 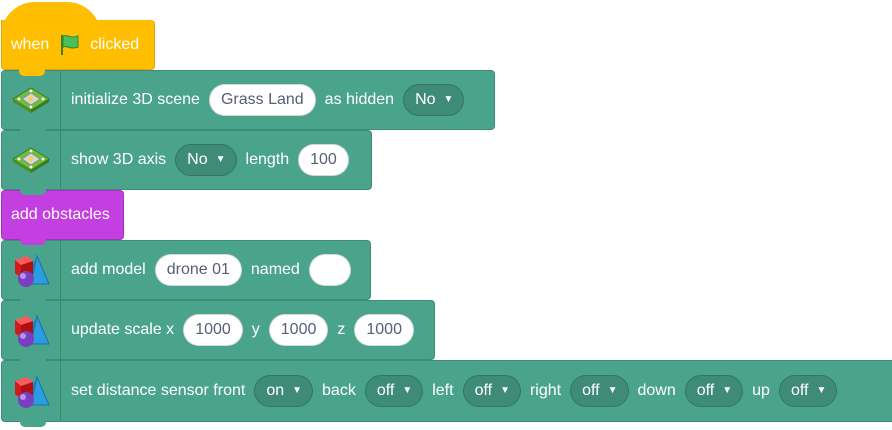 I want to click on add-model-block: add model drone 01 named, so click(x=186, y=272).